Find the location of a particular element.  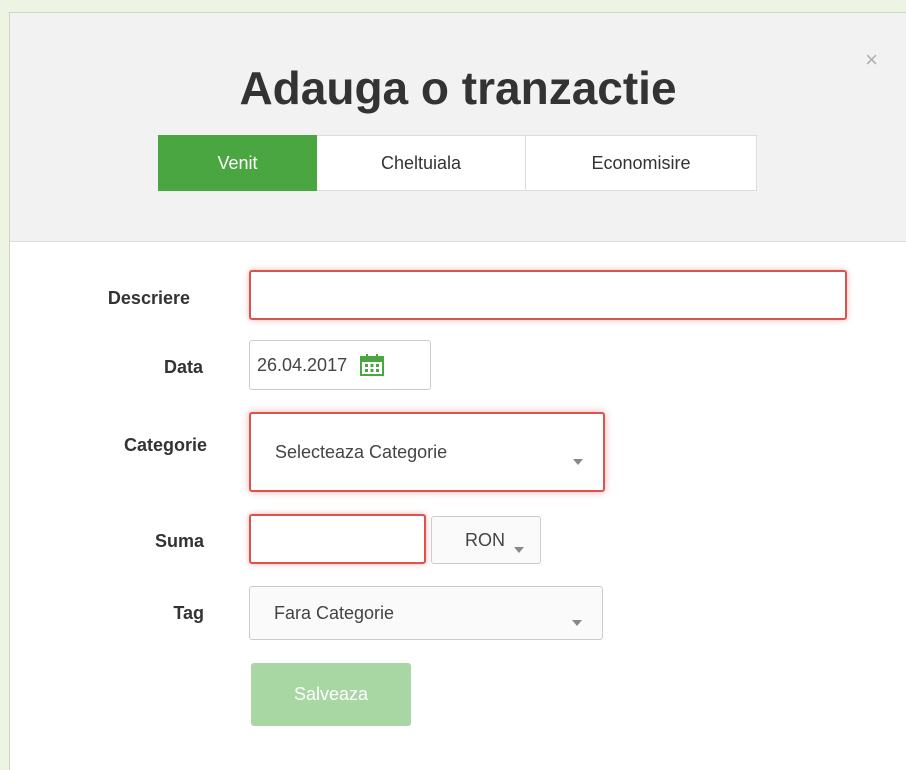

currency-selected-value: RON is located at coordinates (485, 539).